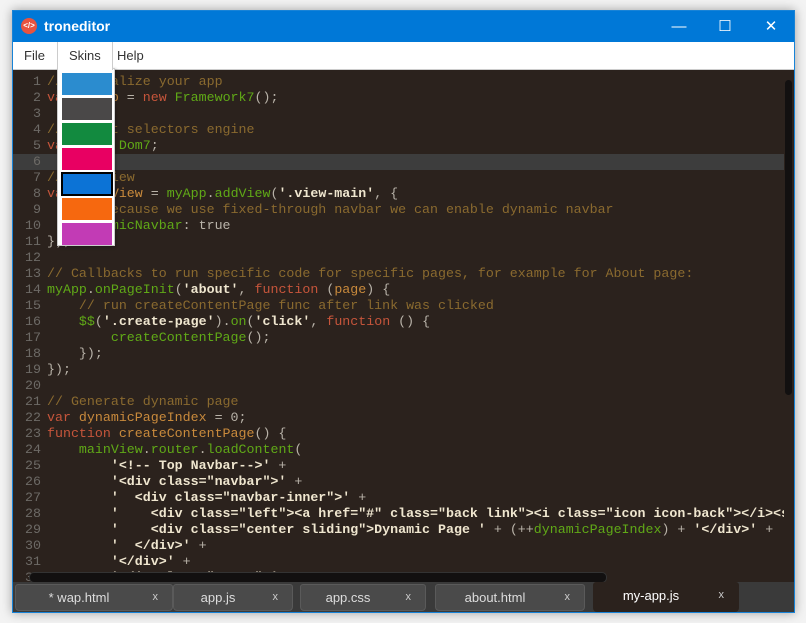 This screenshot has width=806, height=623. Describe the element at coordinates (398, 466) in the screenshot. I see `code-line: 25 '<!-- Top Navbar-->' +` at that location.